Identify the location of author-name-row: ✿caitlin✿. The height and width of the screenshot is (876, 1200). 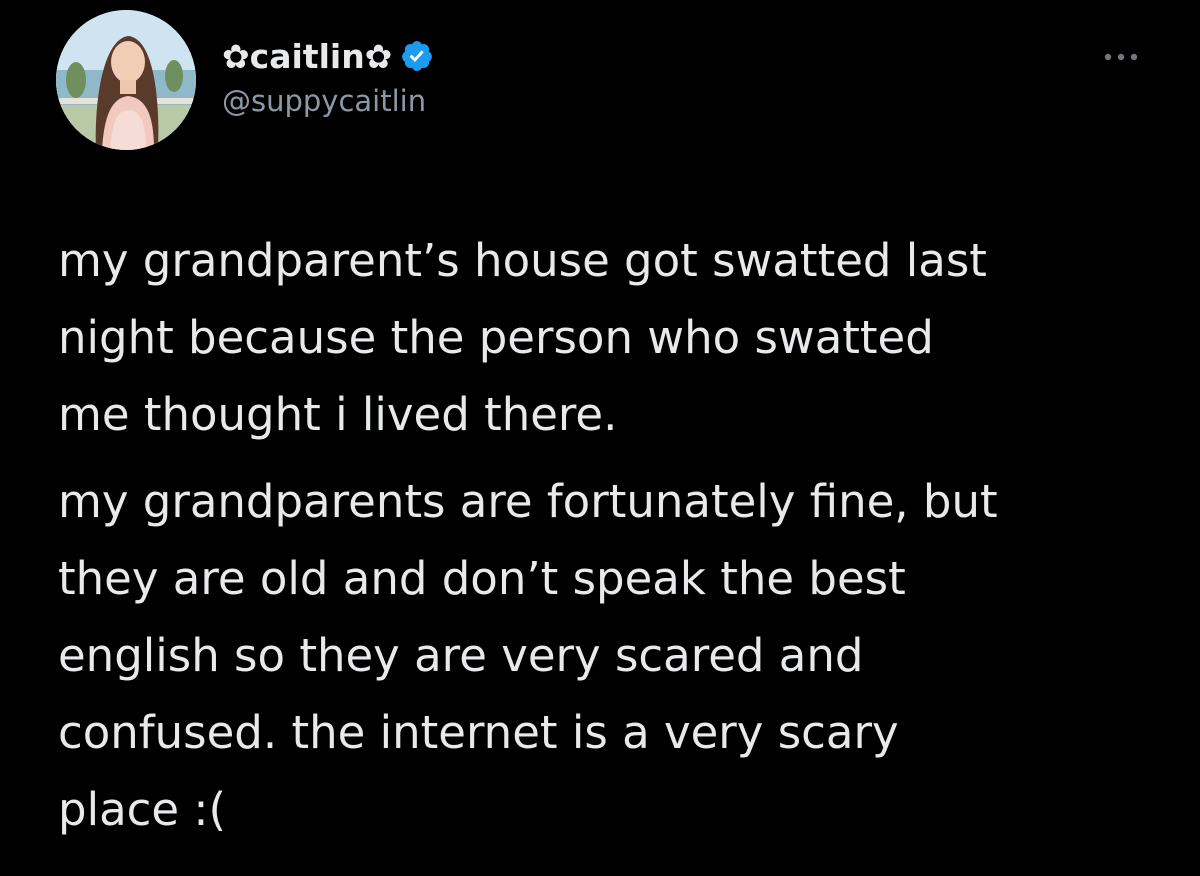
(328, 56).